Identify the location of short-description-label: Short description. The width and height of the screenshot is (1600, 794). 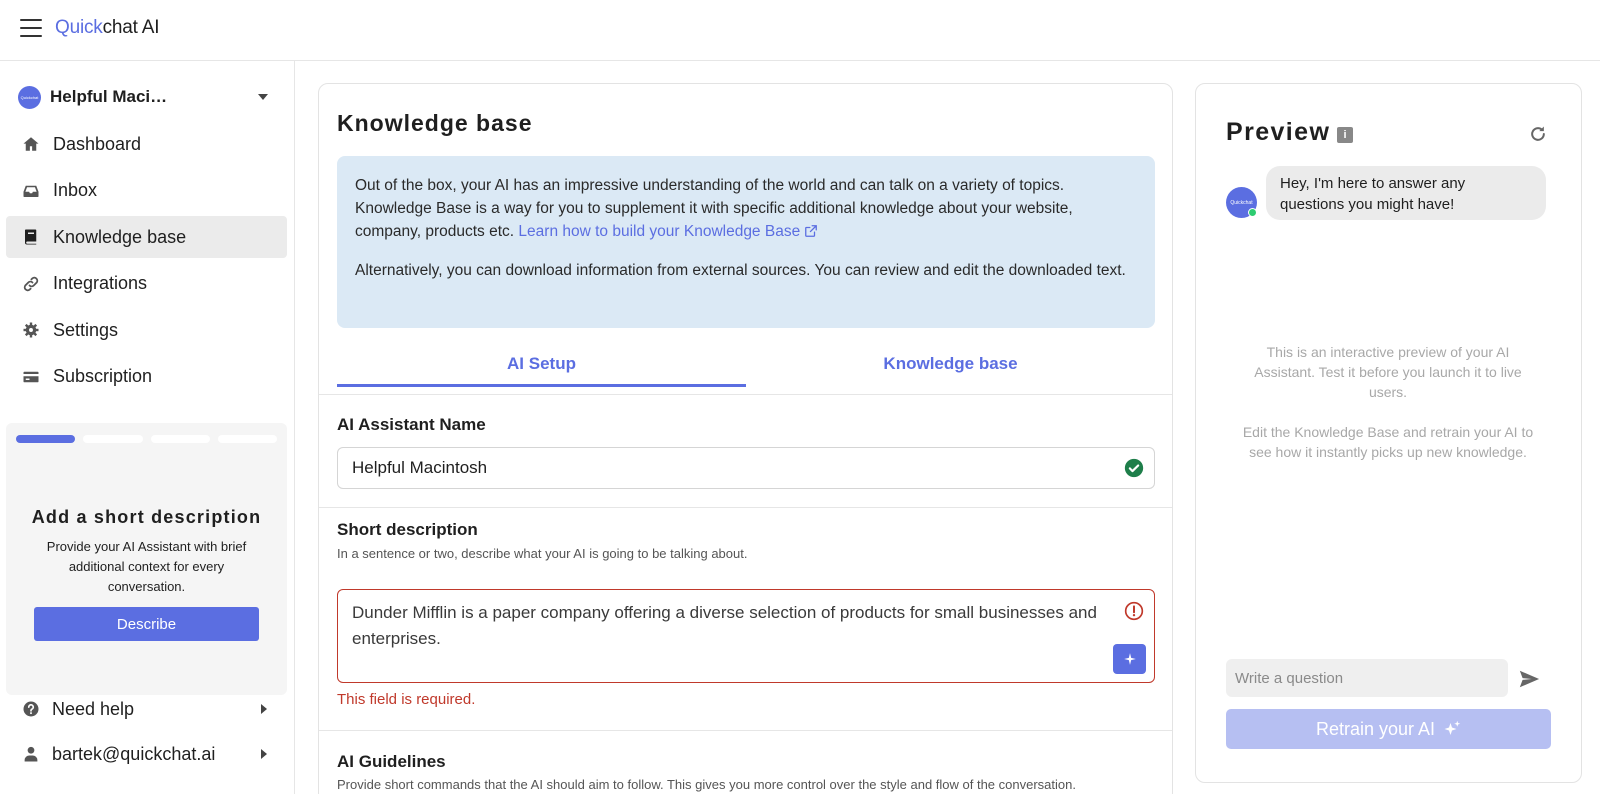
(407, 529).